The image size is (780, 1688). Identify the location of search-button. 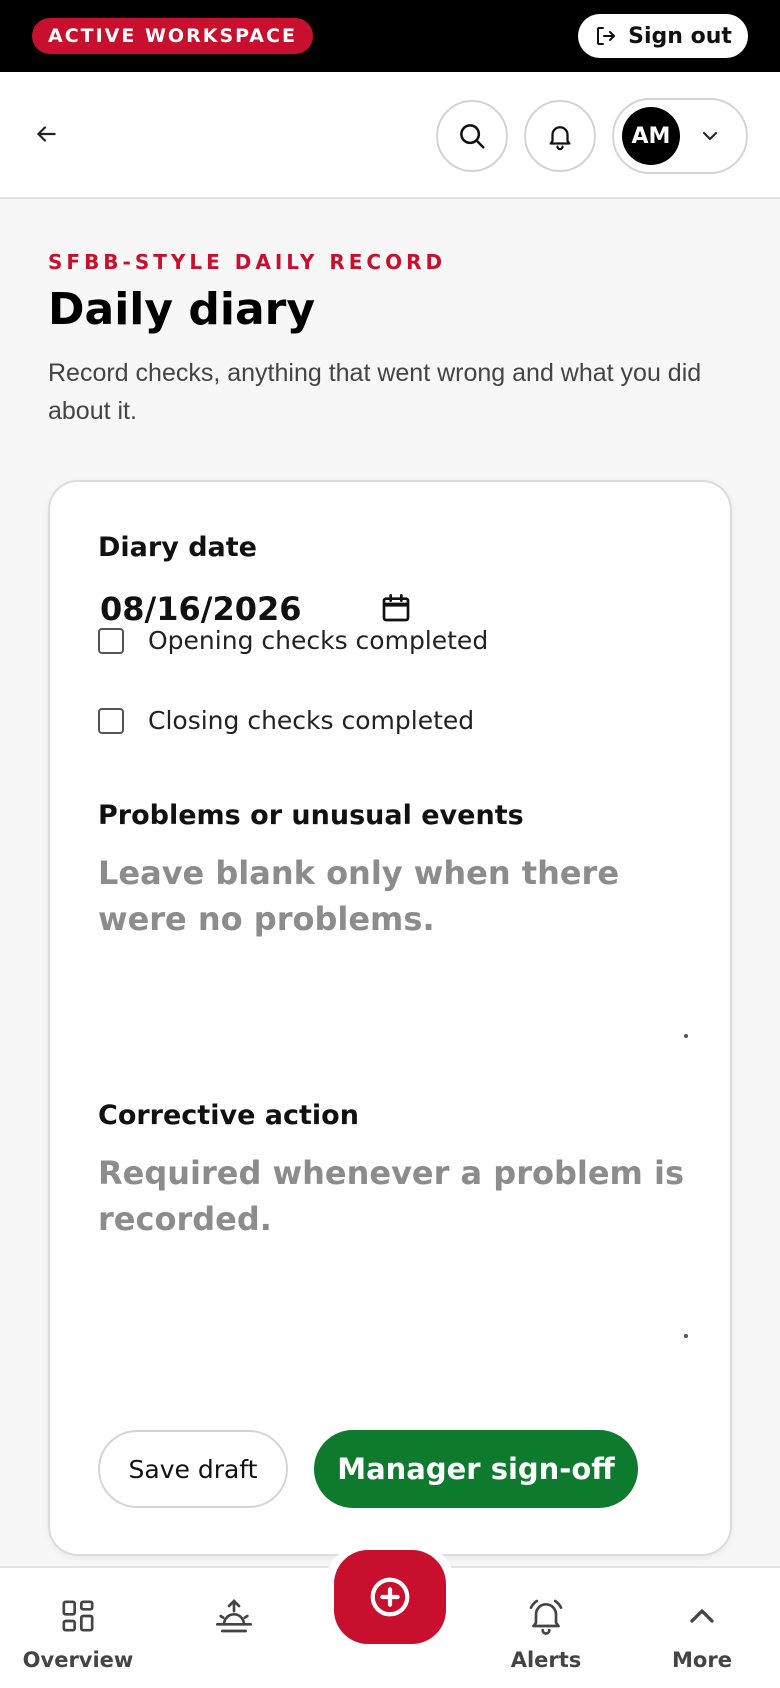
(472, 136).